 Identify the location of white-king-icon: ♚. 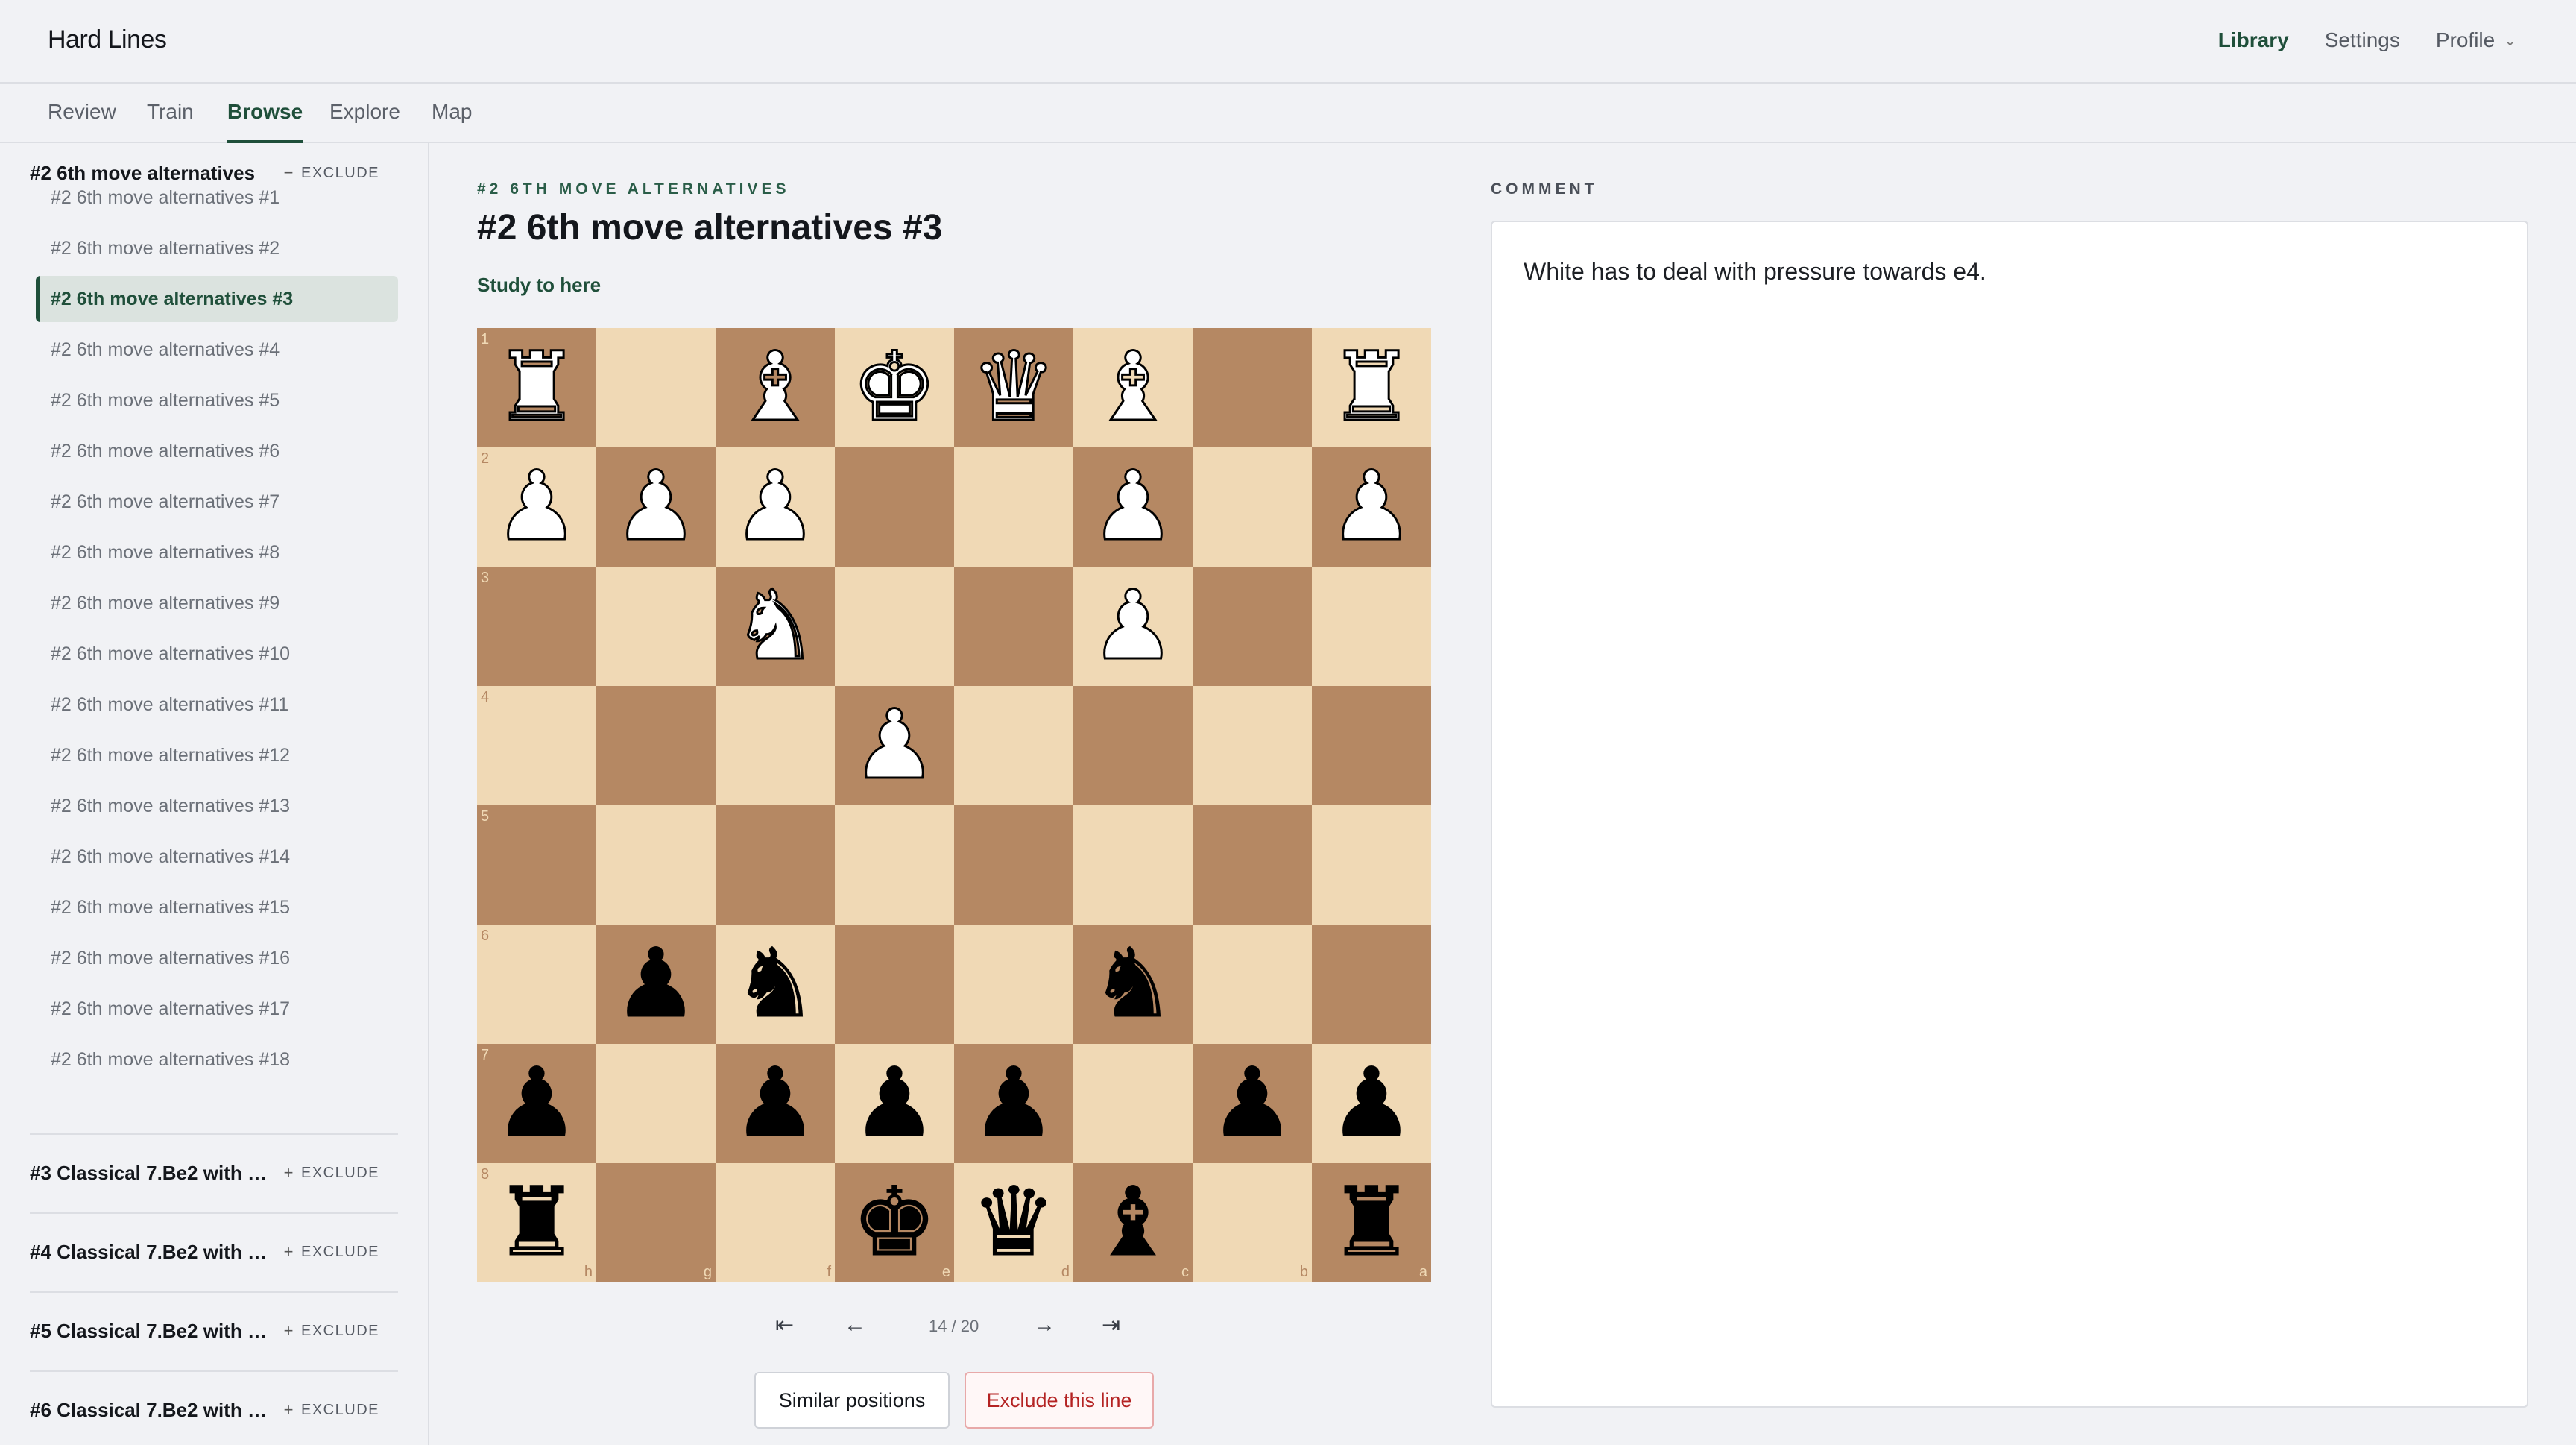
(895, 387).